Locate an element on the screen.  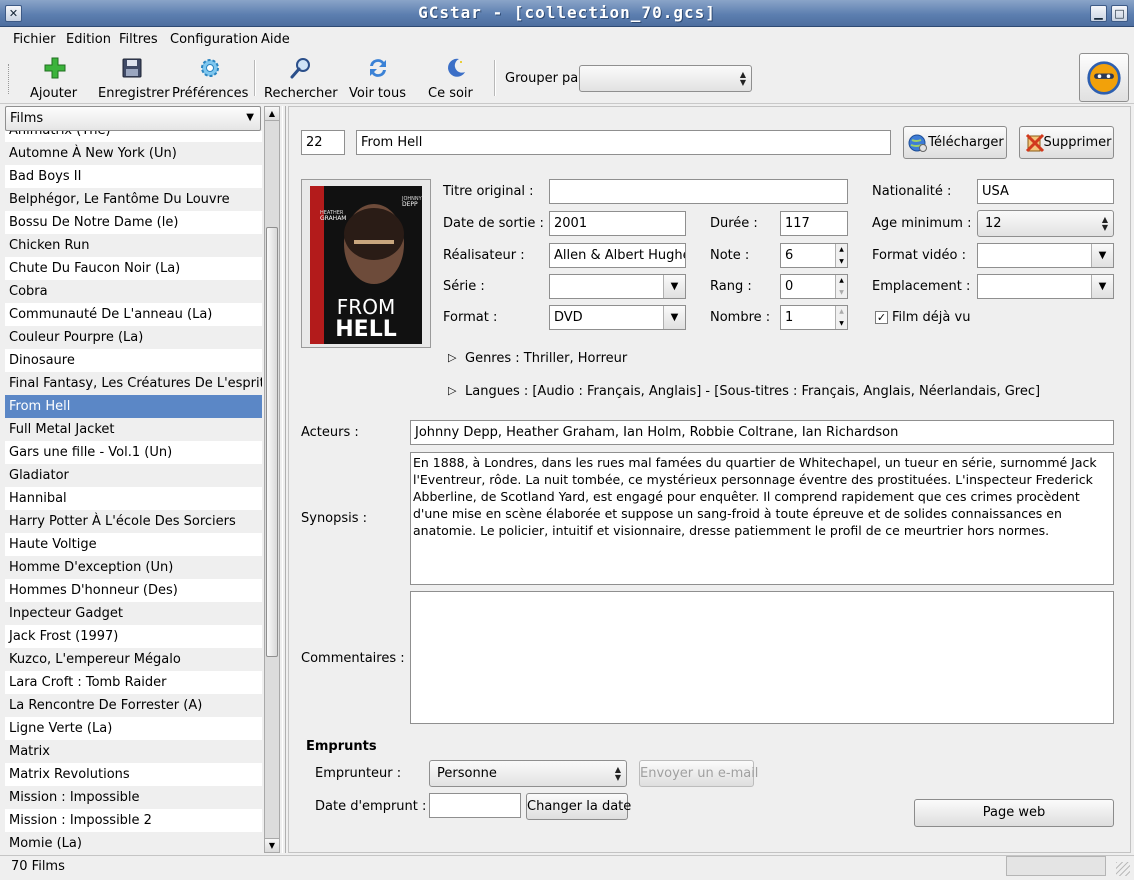
age-value: 12 is located at coordinates (993, 223).